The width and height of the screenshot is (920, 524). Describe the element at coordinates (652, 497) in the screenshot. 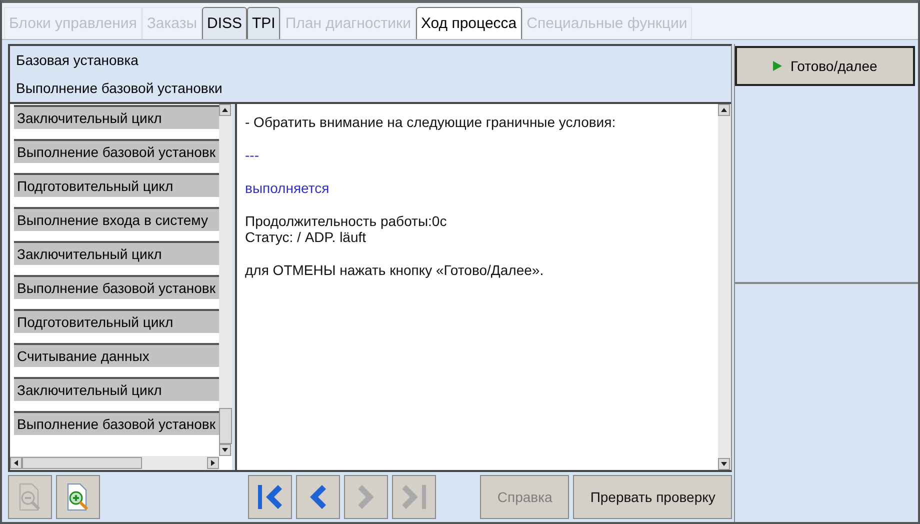

I see `action-button: Прервать проверку` at that location.